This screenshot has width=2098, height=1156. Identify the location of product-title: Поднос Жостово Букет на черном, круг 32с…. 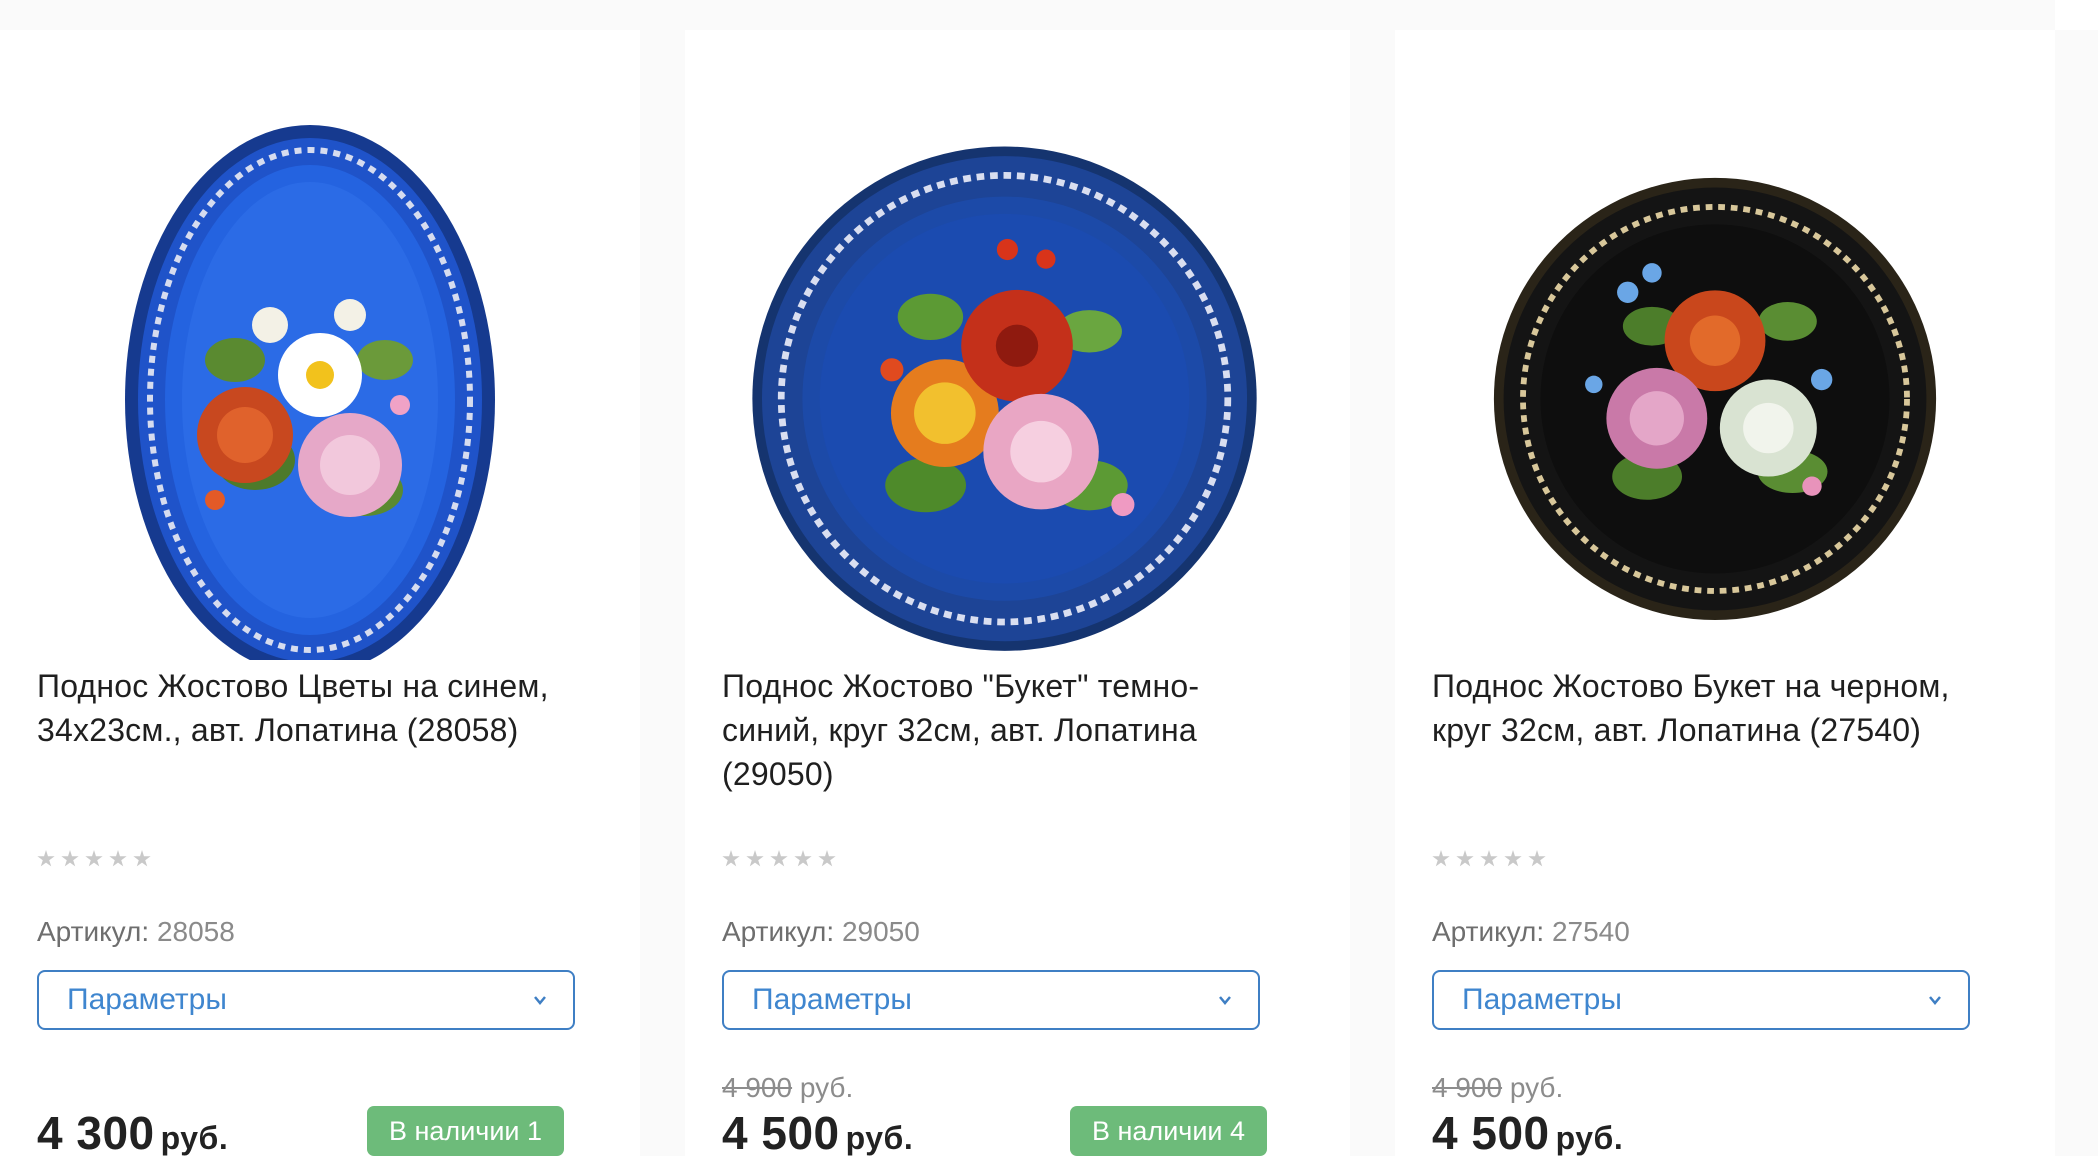
(1712, 708).